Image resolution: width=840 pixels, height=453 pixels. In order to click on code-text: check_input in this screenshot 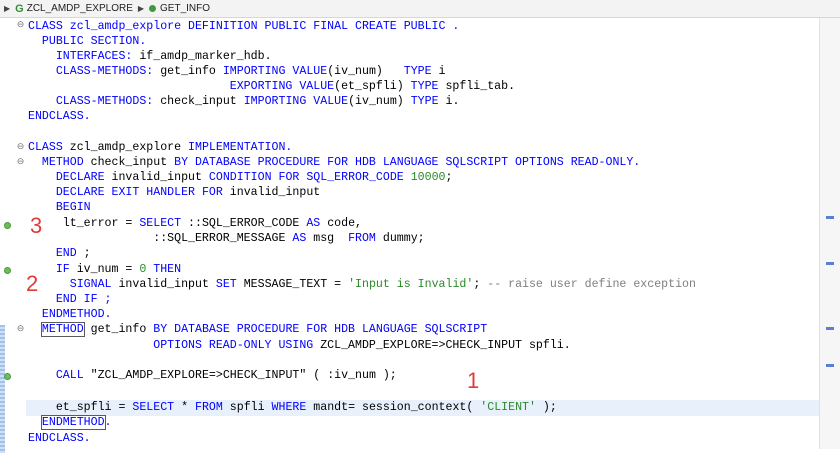, I will do `click(129, 162)`.